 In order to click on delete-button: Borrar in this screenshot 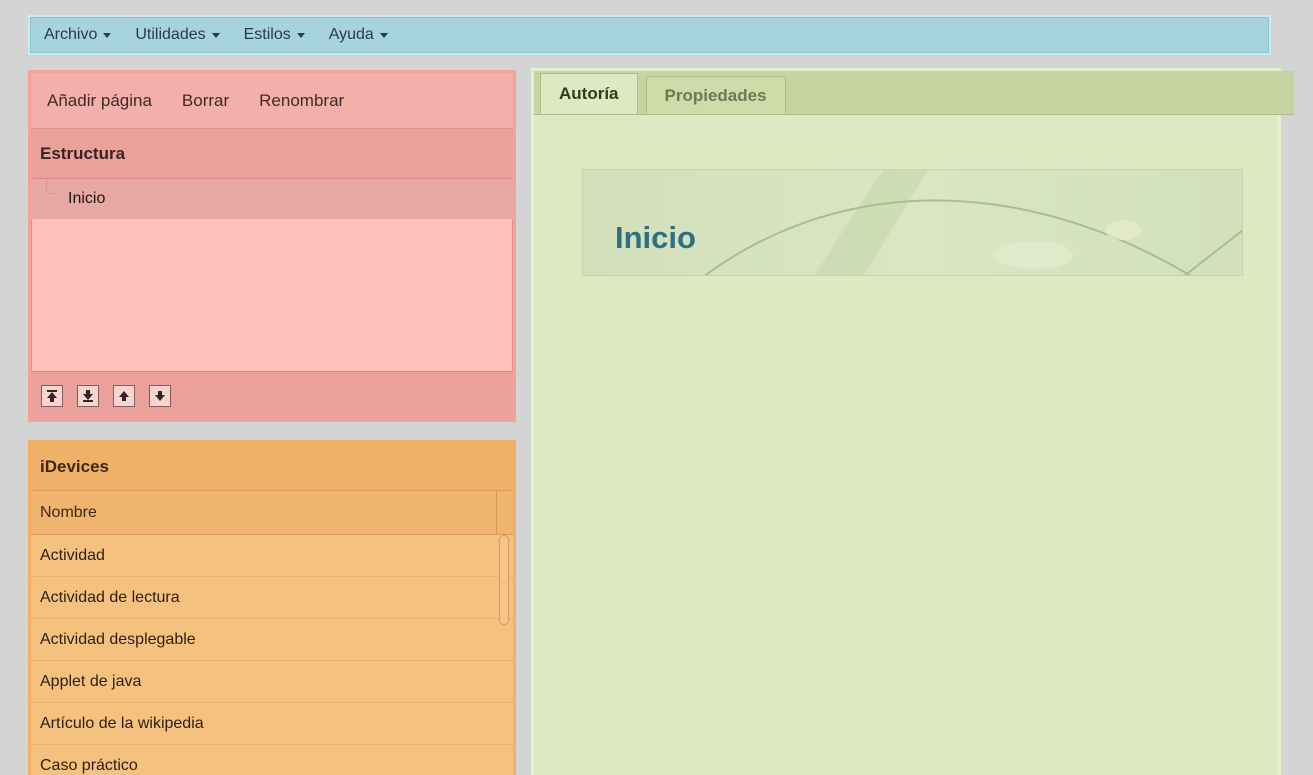, I will do `click(205, 101)`.